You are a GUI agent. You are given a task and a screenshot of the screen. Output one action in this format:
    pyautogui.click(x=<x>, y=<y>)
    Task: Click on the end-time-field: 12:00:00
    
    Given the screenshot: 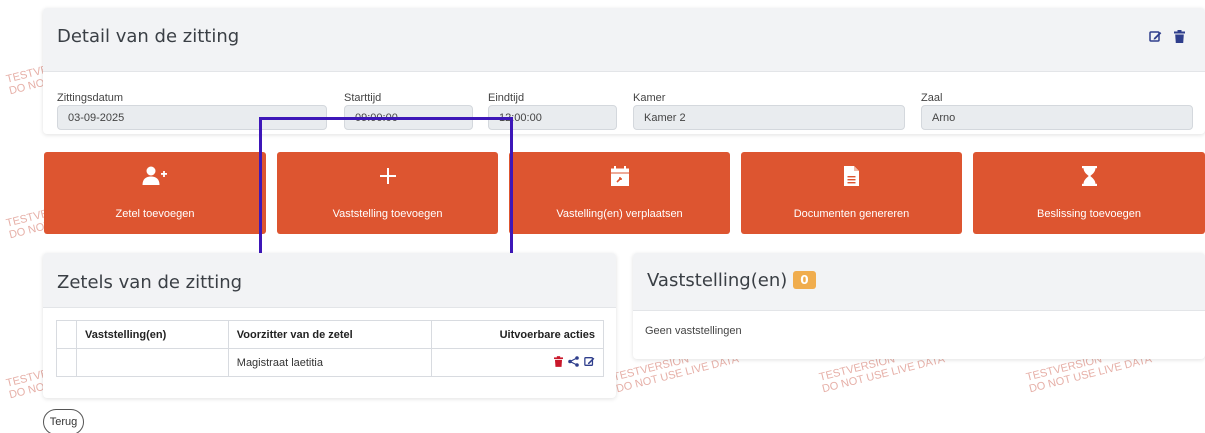 What is the action you would take?
    pyautogui.click(x=552, y=117)
    